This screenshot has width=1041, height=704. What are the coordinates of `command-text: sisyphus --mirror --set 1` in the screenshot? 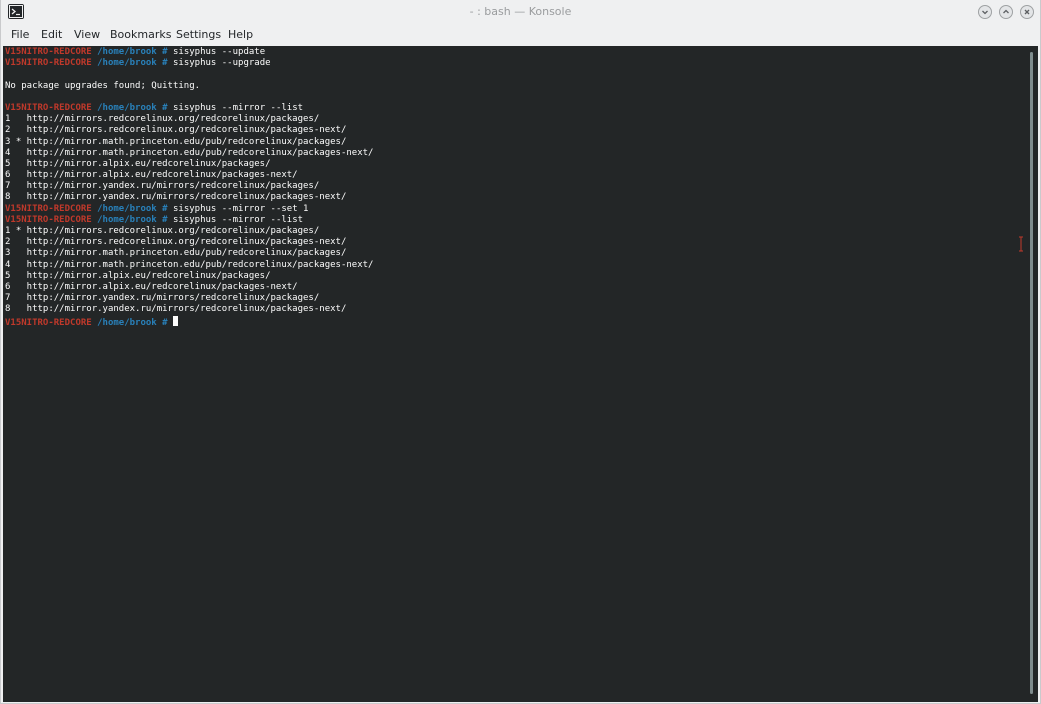 It's located at (241, 208).